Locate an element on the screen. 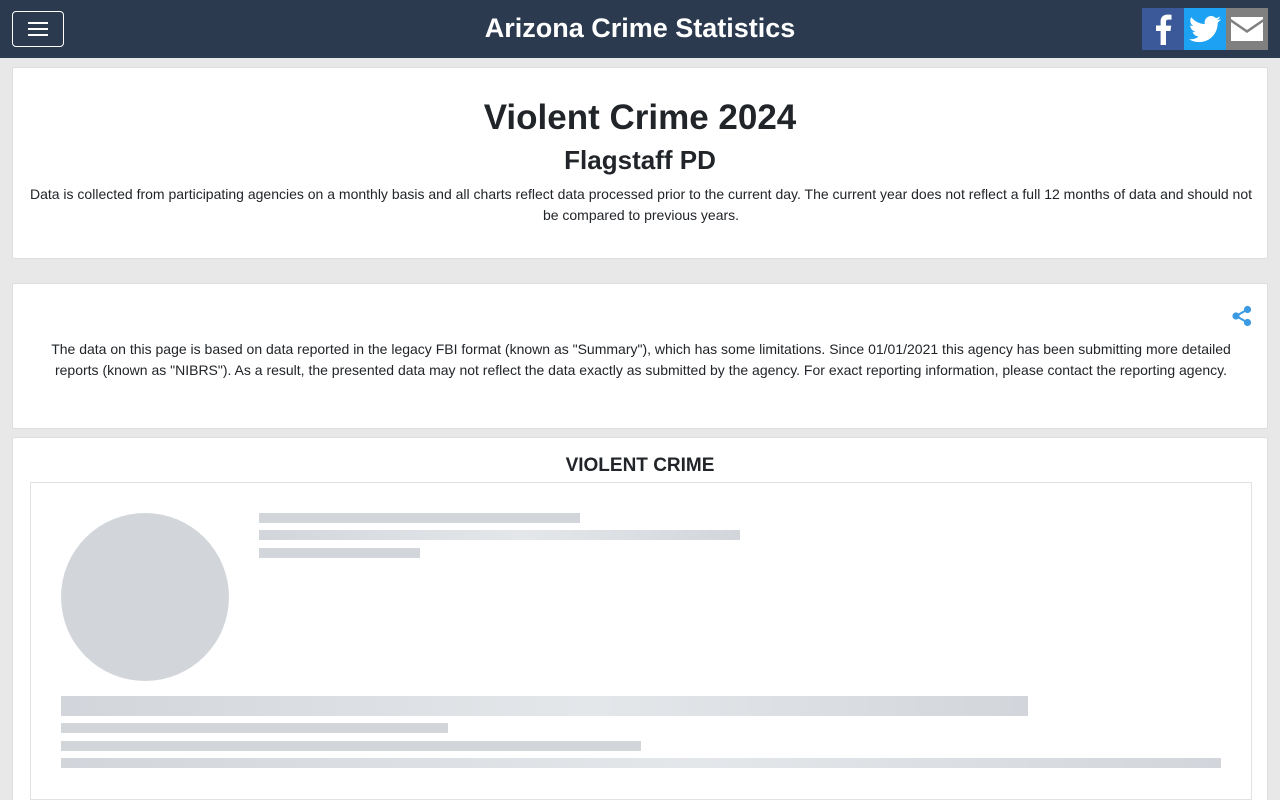 This screenshot has width=1280, height=800. facebook-share-button is located at coordinates (1163, 29).